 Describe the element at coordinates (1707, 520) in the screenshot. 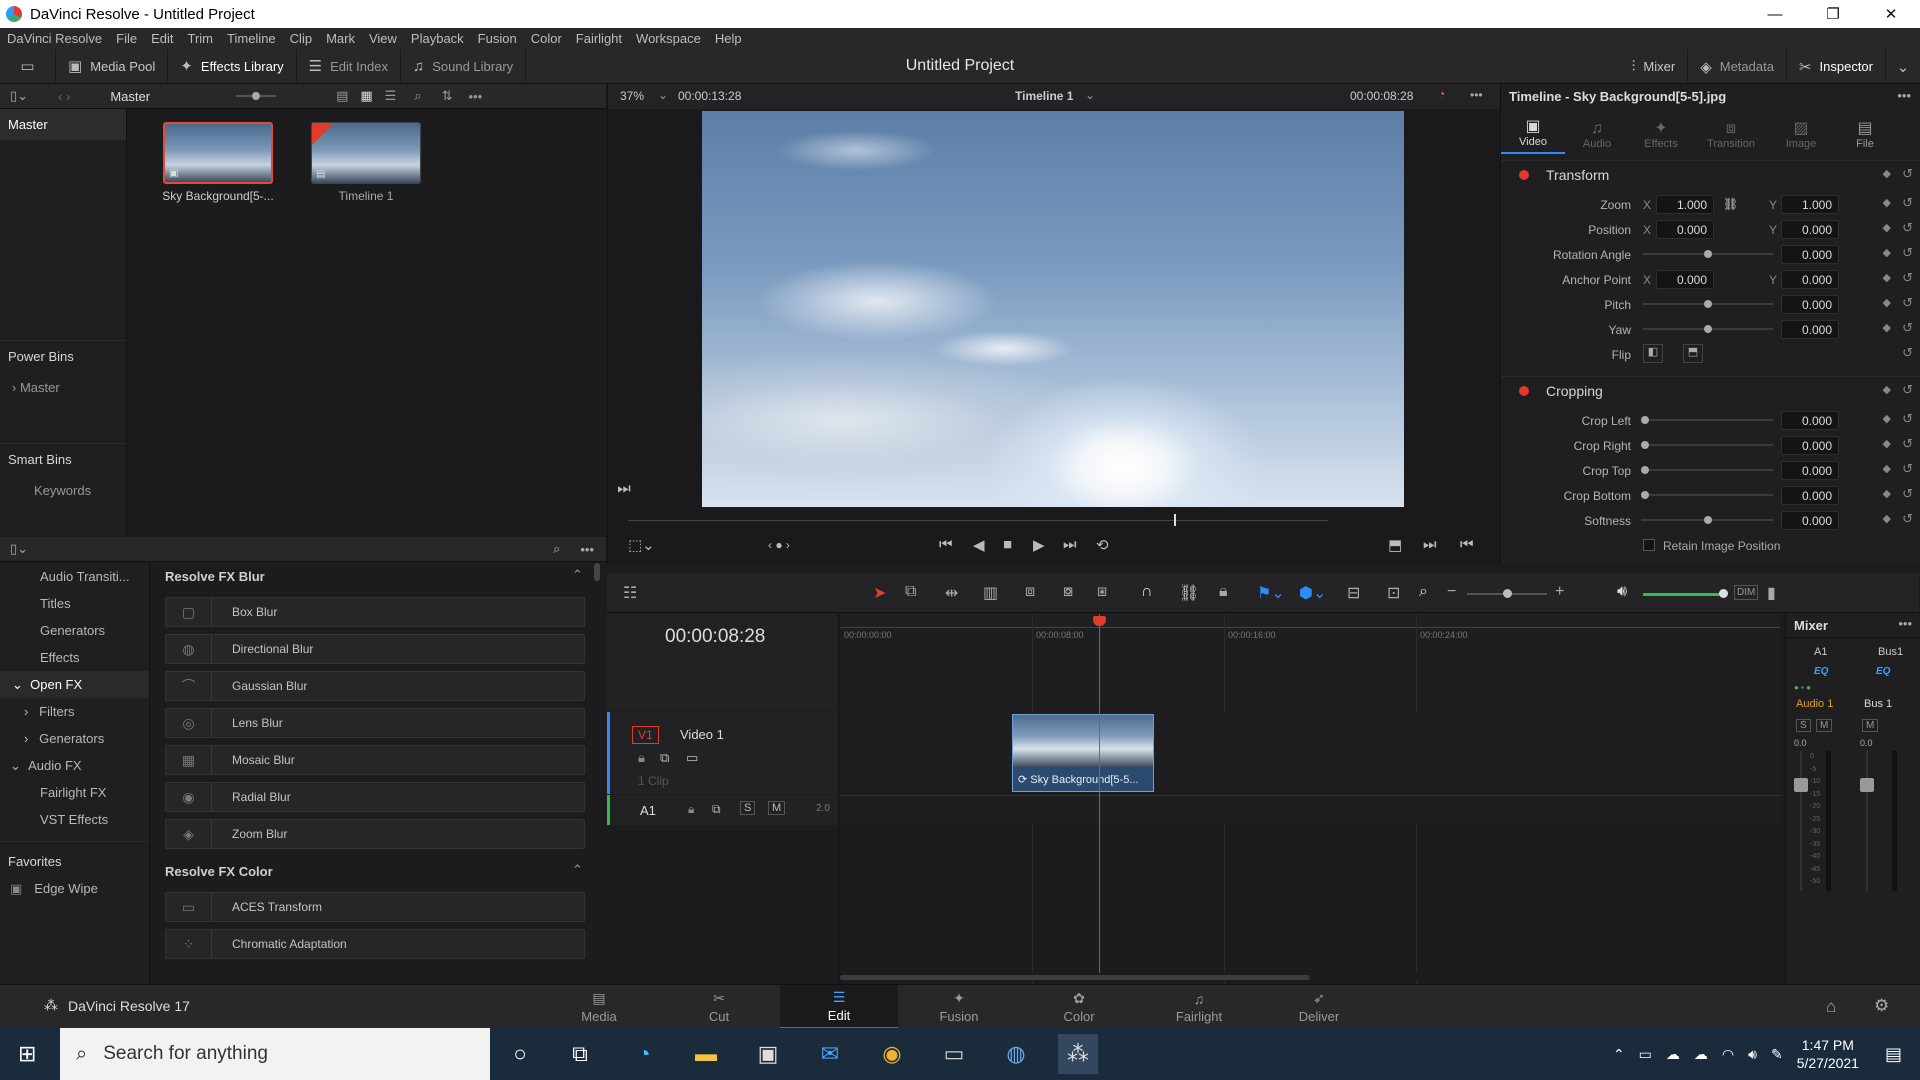

I see `softness-slider` at that location.